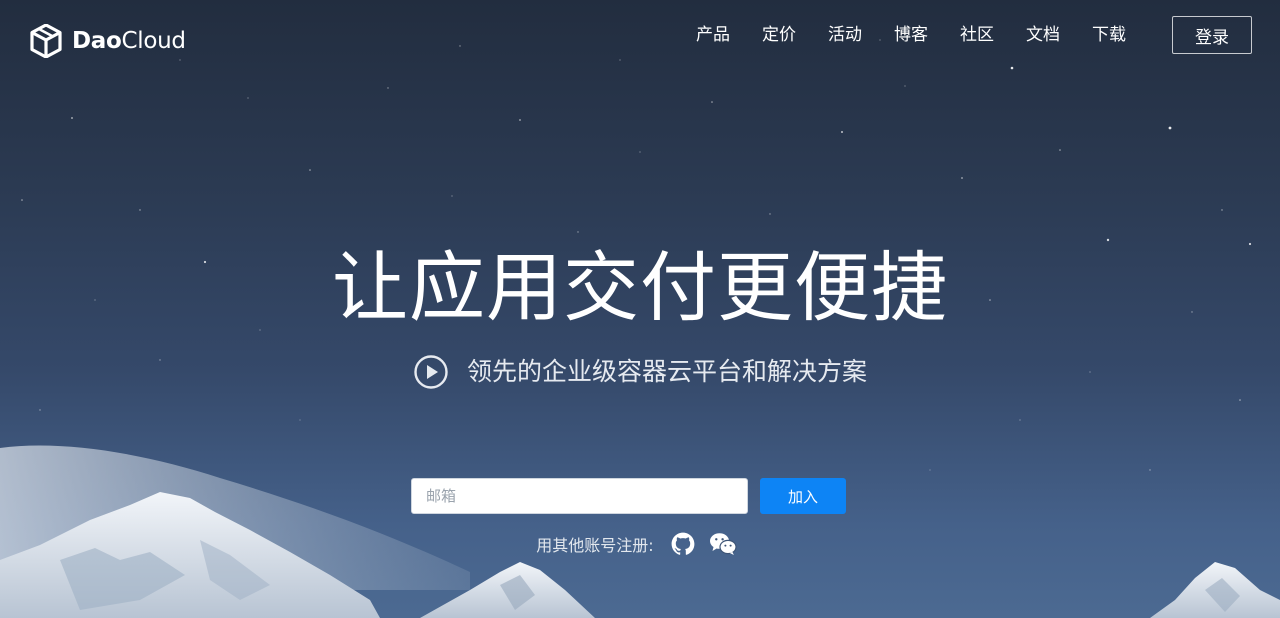  Describe the element at coordinates (154, 41) in the screenshot. I see `brand-name-regular: Cloud` at that location.